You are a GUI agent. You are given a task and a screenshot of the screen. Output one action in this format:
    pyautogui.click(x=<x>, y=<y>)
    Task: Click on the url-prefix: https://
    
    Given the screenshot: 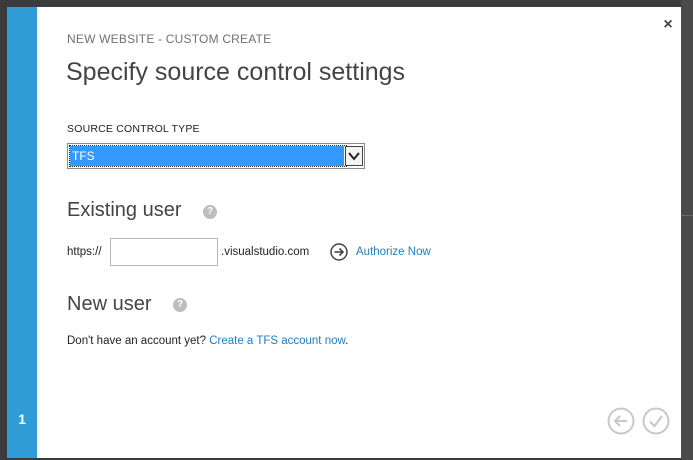 What is the action you would take?
    pyautogui.click(x=84, y=252)
    